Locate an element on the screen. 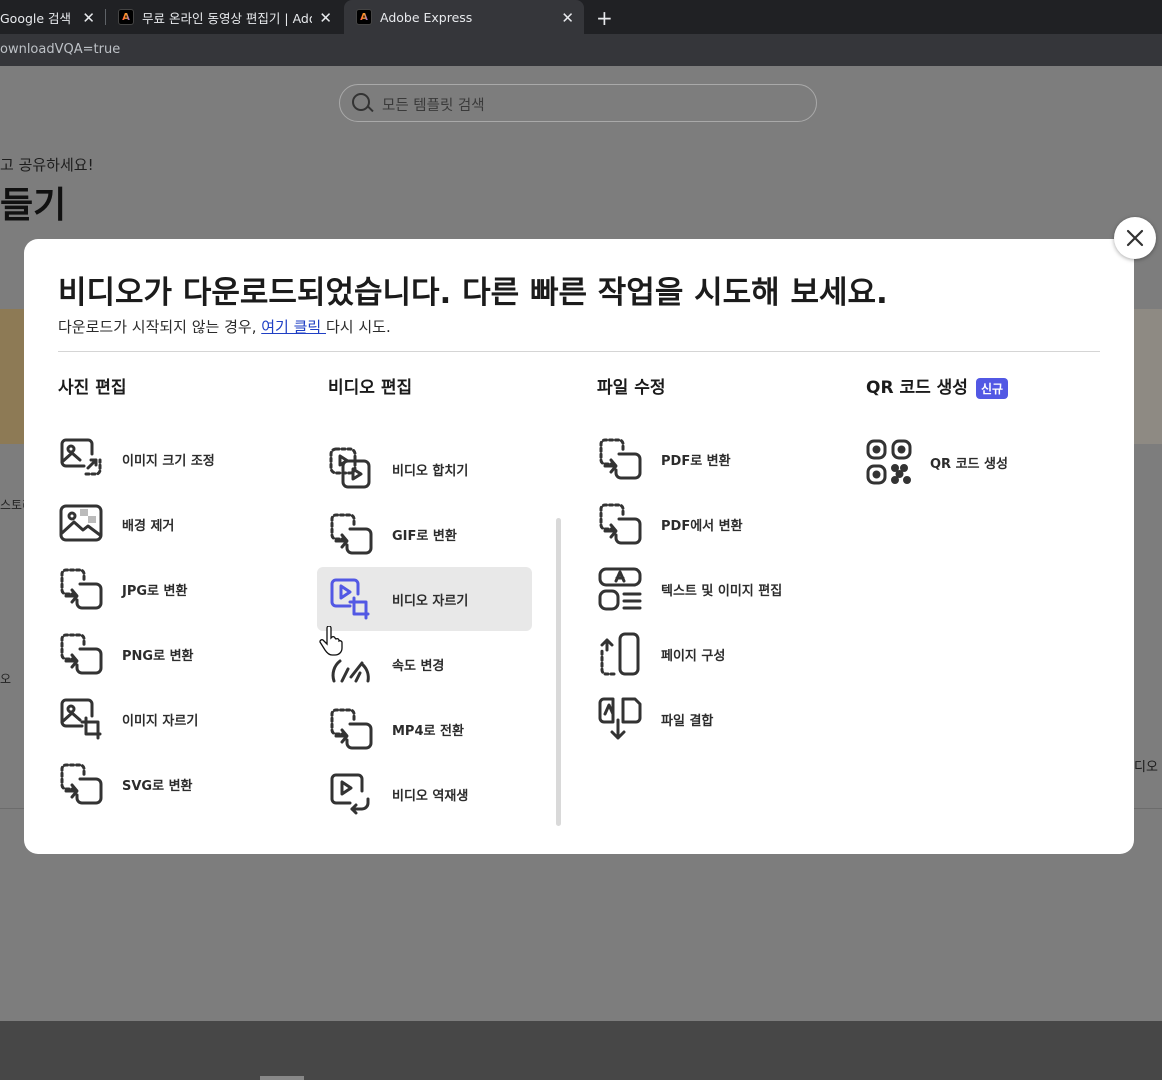 This screenshot has height=1080, width=1162. action-label: PNG로 변환 is located at coordinates (158, 656).